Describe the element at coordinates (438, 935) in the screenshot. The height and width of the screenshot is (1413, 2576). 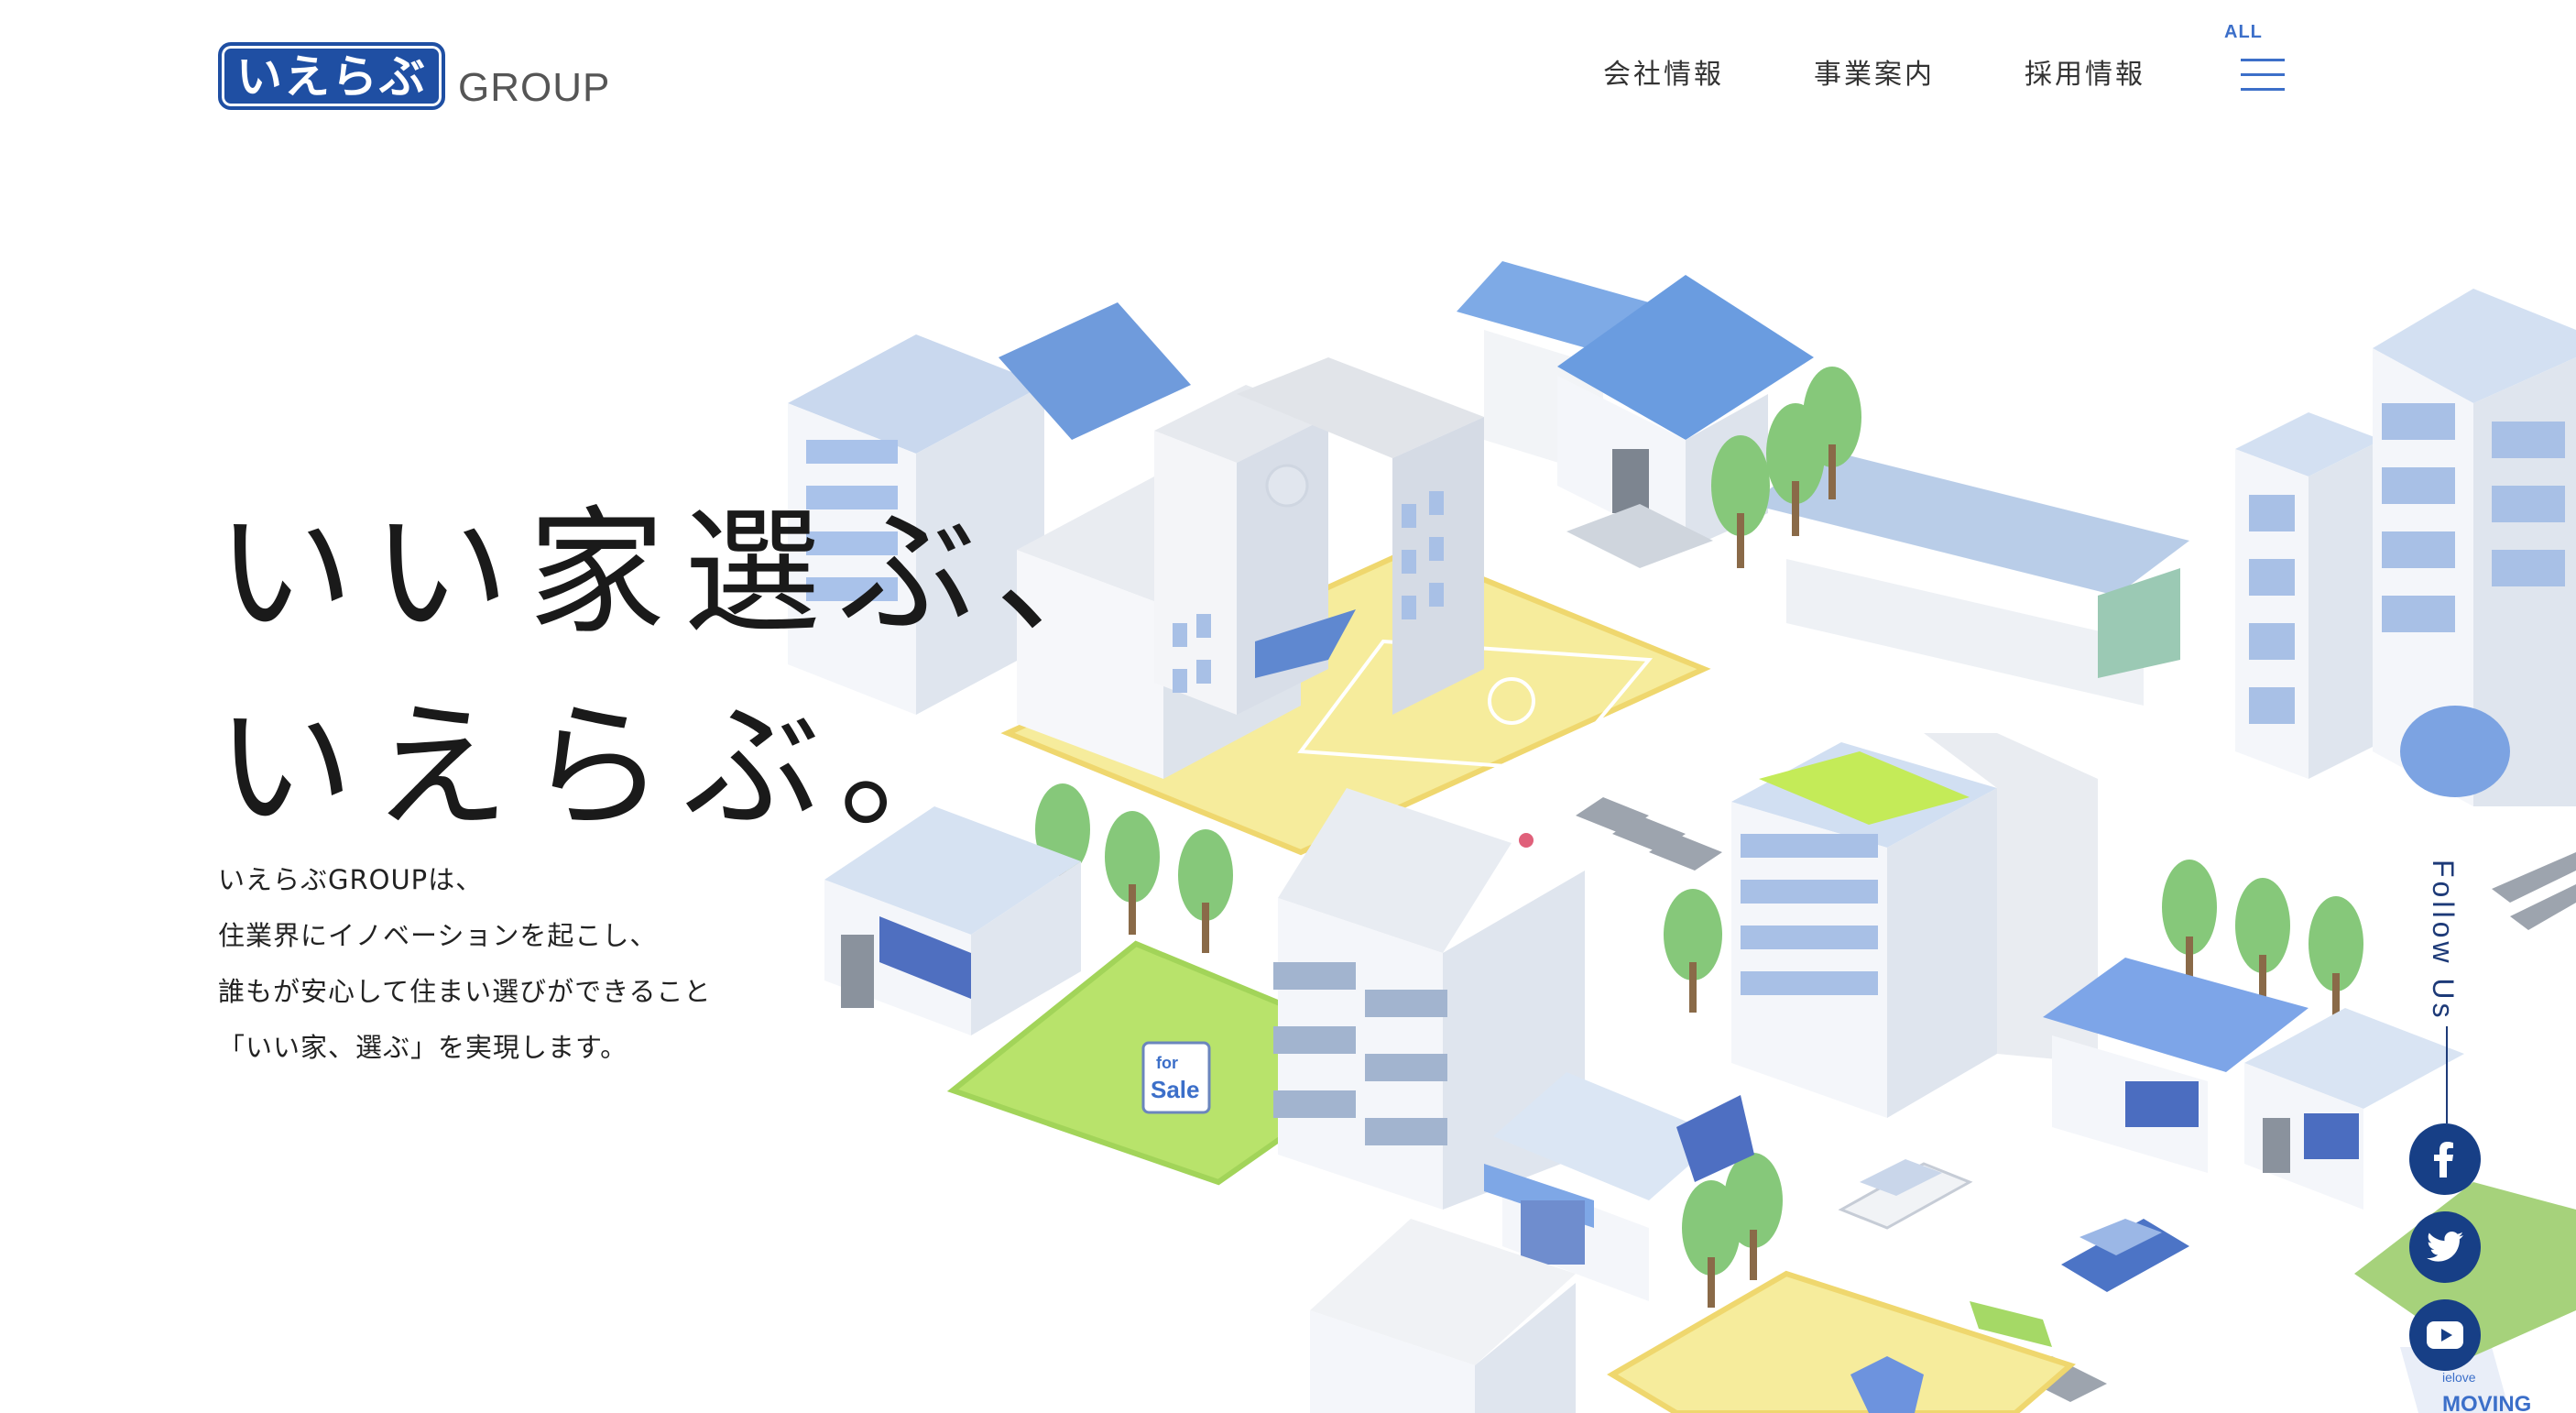
I see `lead-line: 住業界にイノベーションを起こし、` at that location.